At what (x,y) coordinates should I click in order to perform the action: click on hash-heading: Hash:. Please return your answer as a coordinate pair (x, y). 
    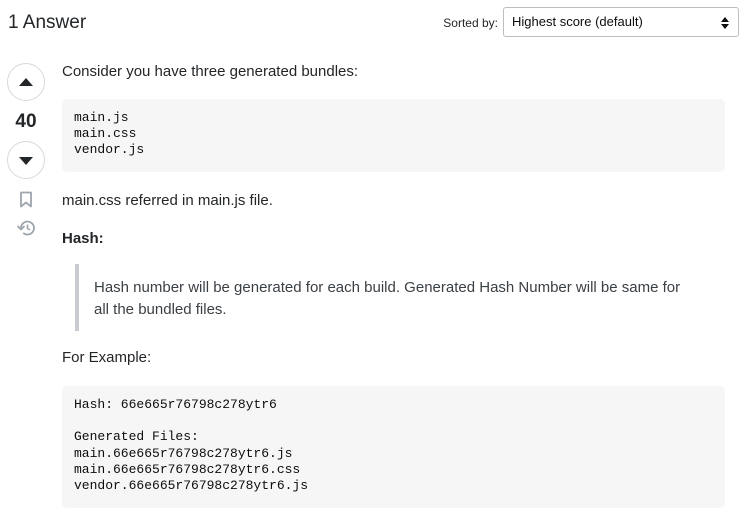
    Looking at the image, I should click on (83, 238).